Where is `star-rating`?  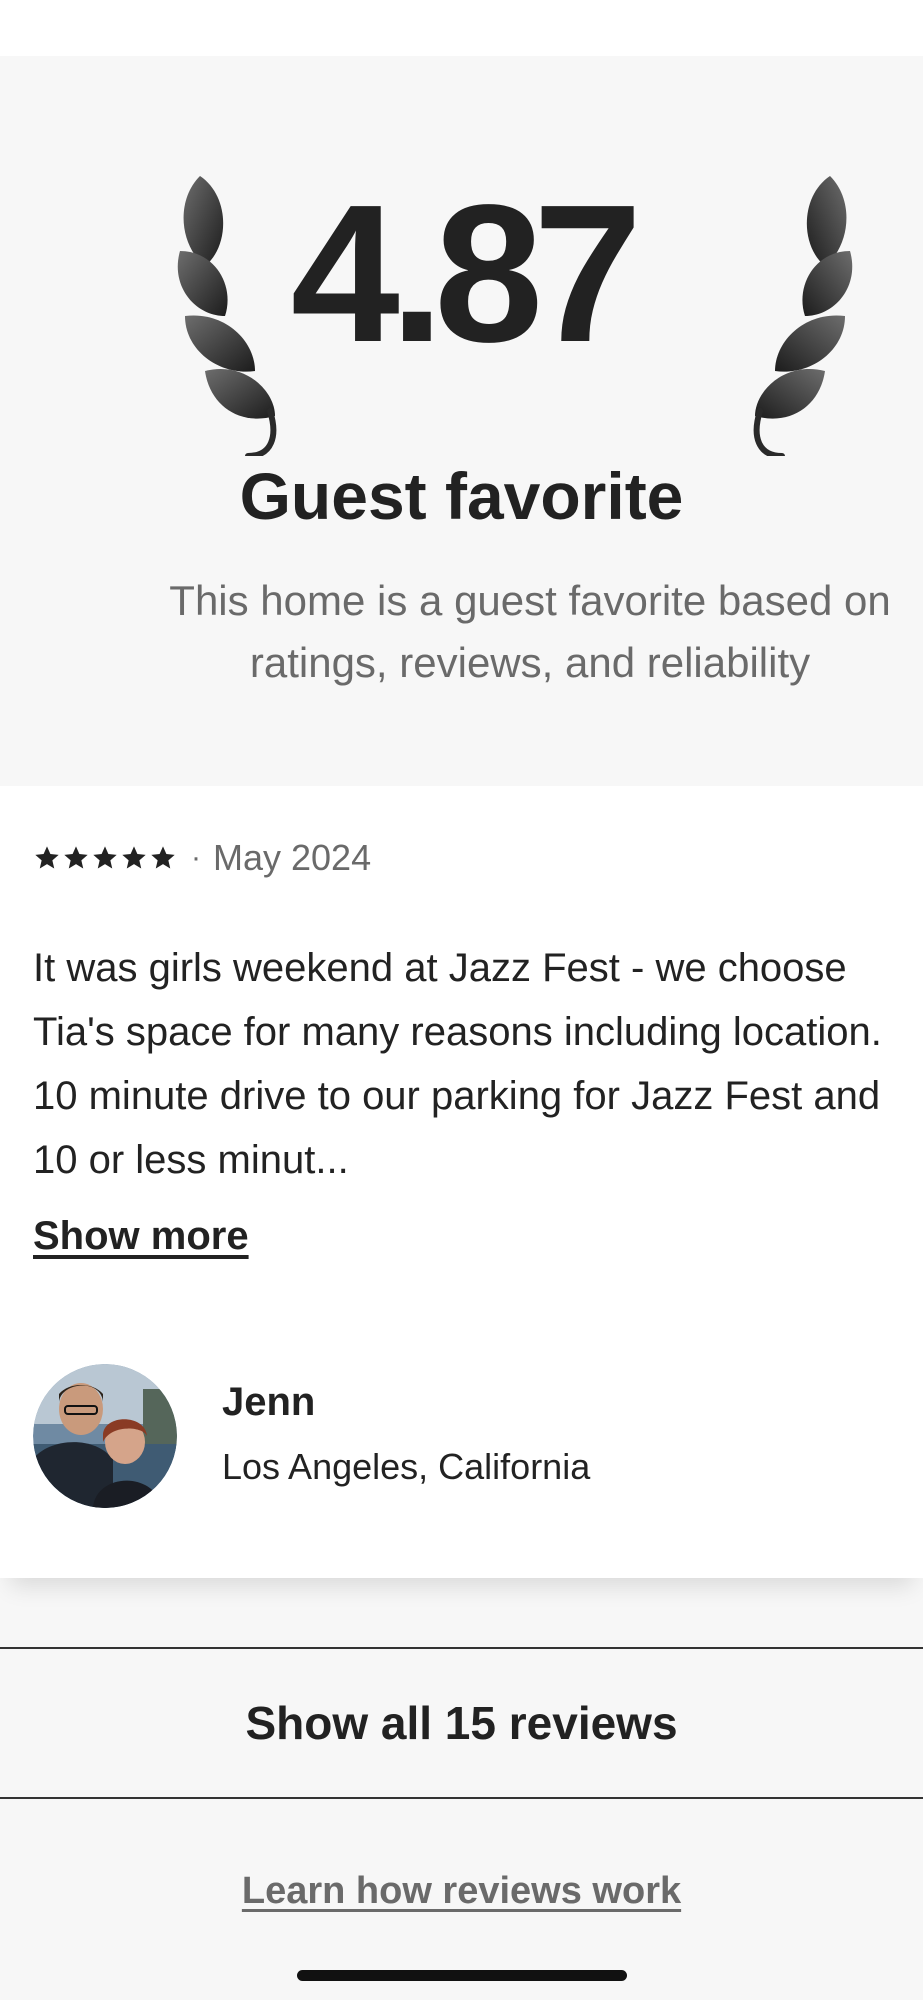 star-rating is located at coordinates (105, 858).